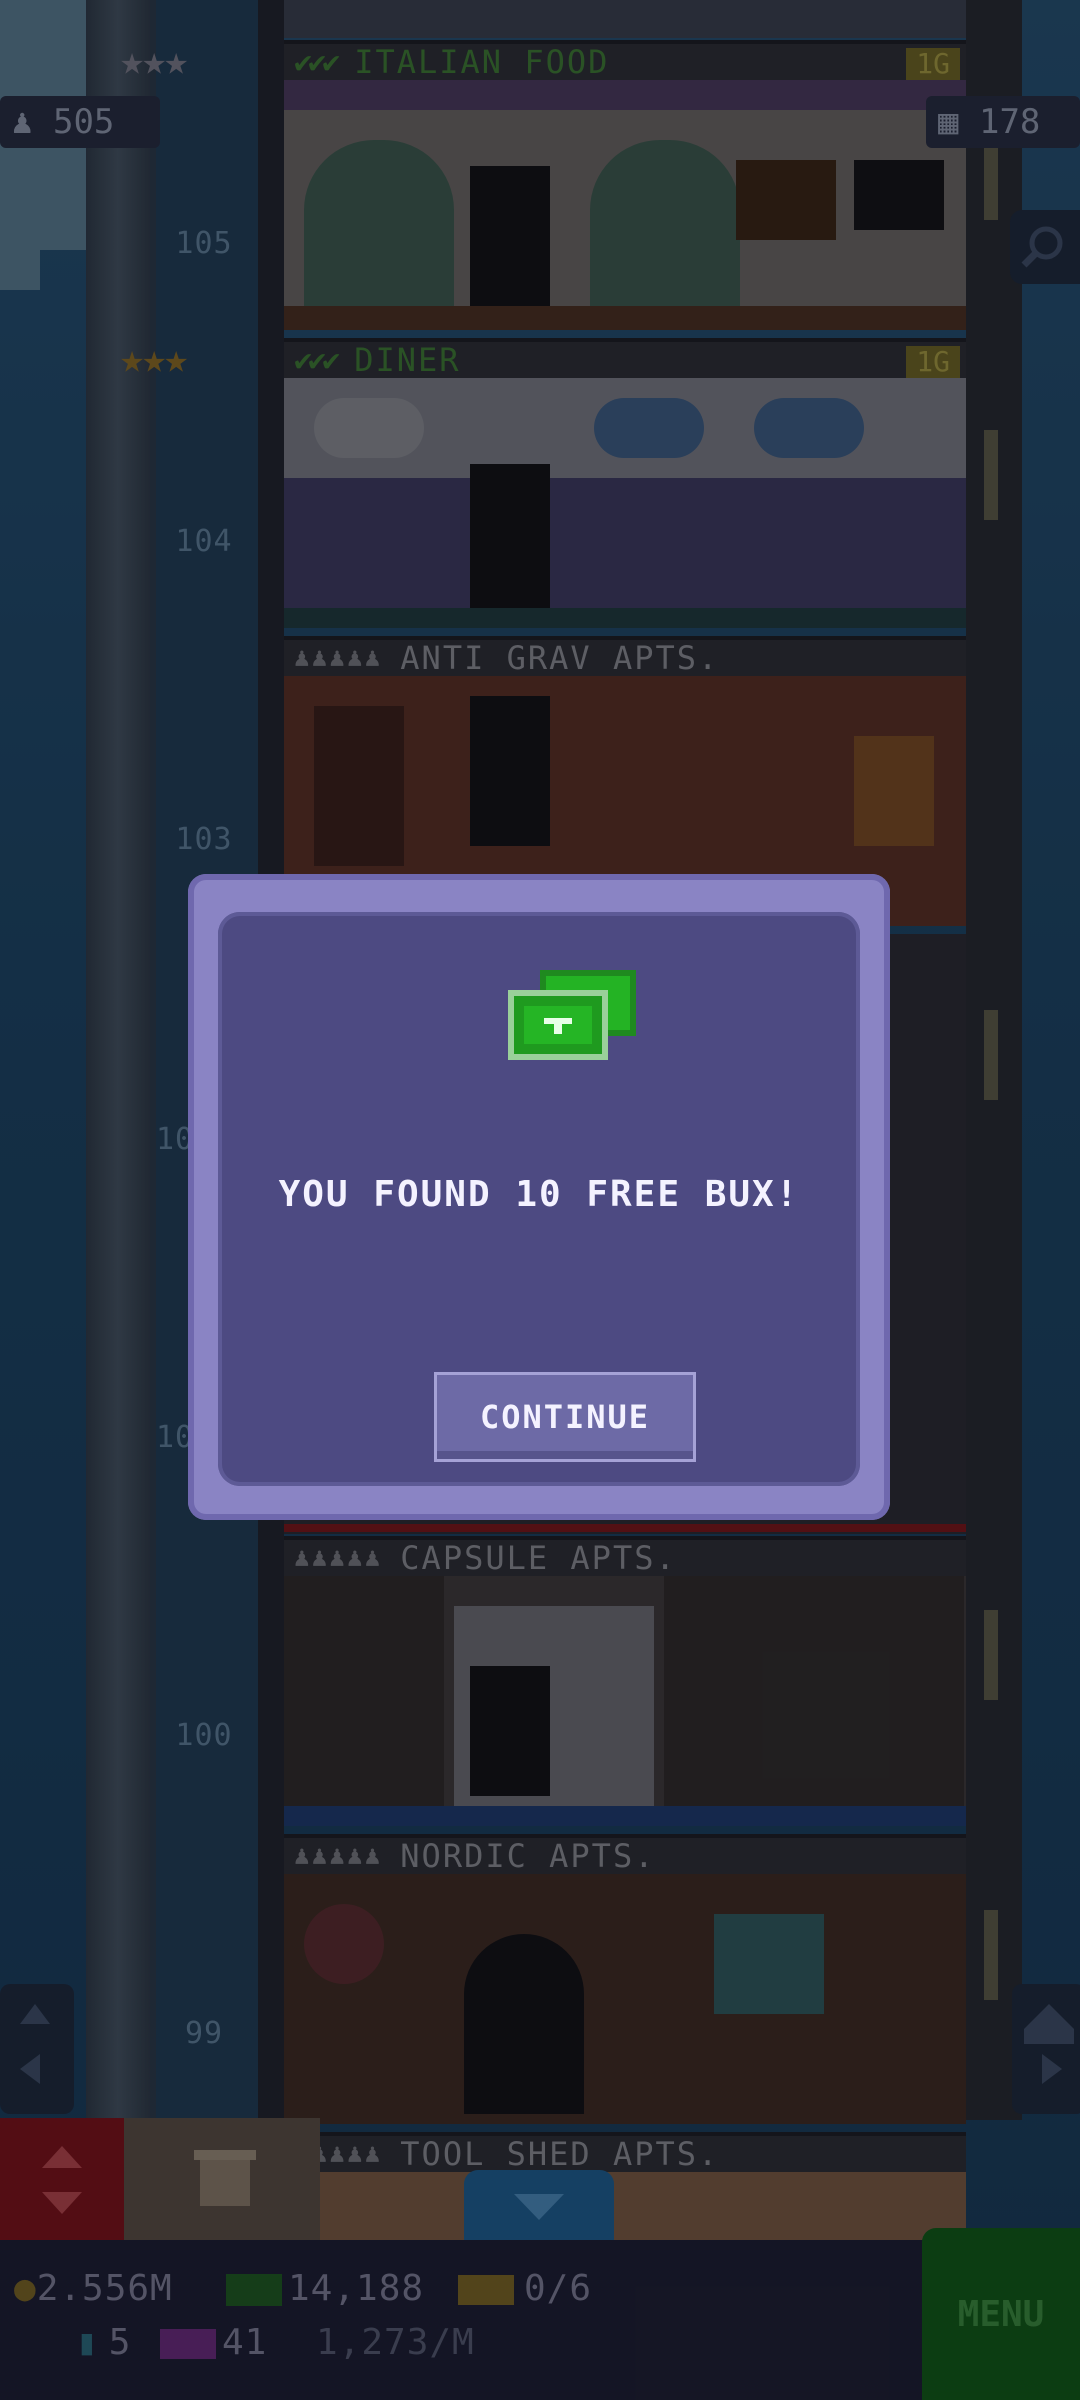 The width and height of the screenshot is (1080, 2400). What do you see at coordinates (572, 1015) in the screenshot?
I see `bux-icon` at bounding box center [572, 1015].